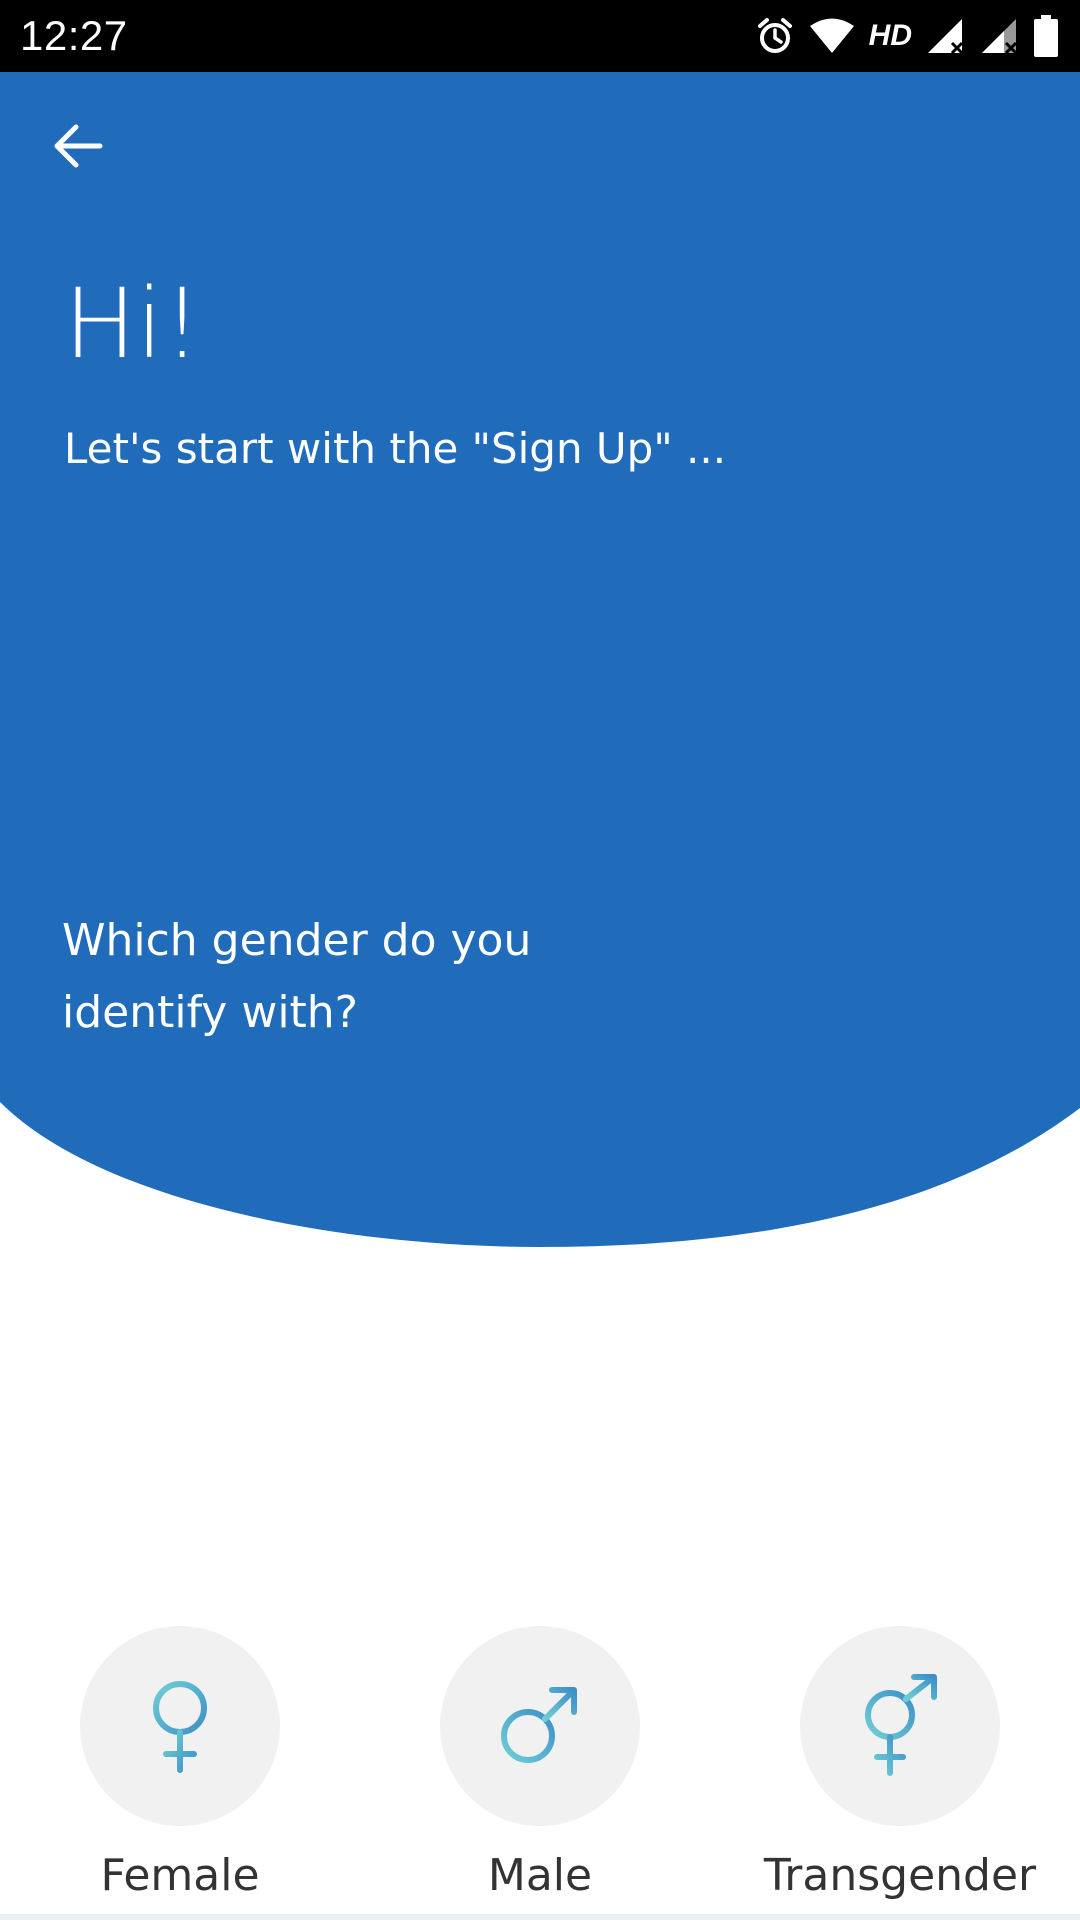 The height and width of the screenshot is (1920, 1080). What do you see at coordinates (540, 1875) in the screenshot?
I see `gender-label-male: Male` at bounding box center [540, 1875].